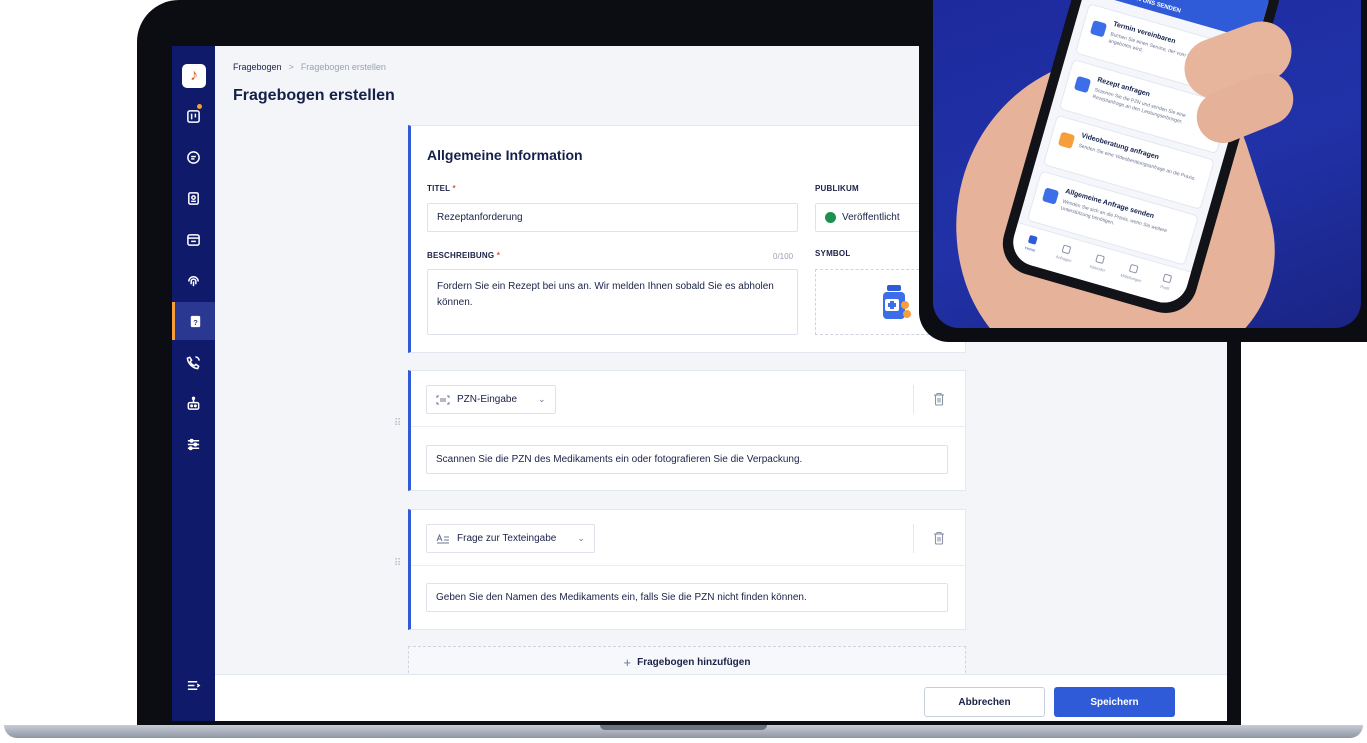 The height and width of the screenshot is (743, 1367). I want to click on titel-label-text: TITEL, so click(439, 188).